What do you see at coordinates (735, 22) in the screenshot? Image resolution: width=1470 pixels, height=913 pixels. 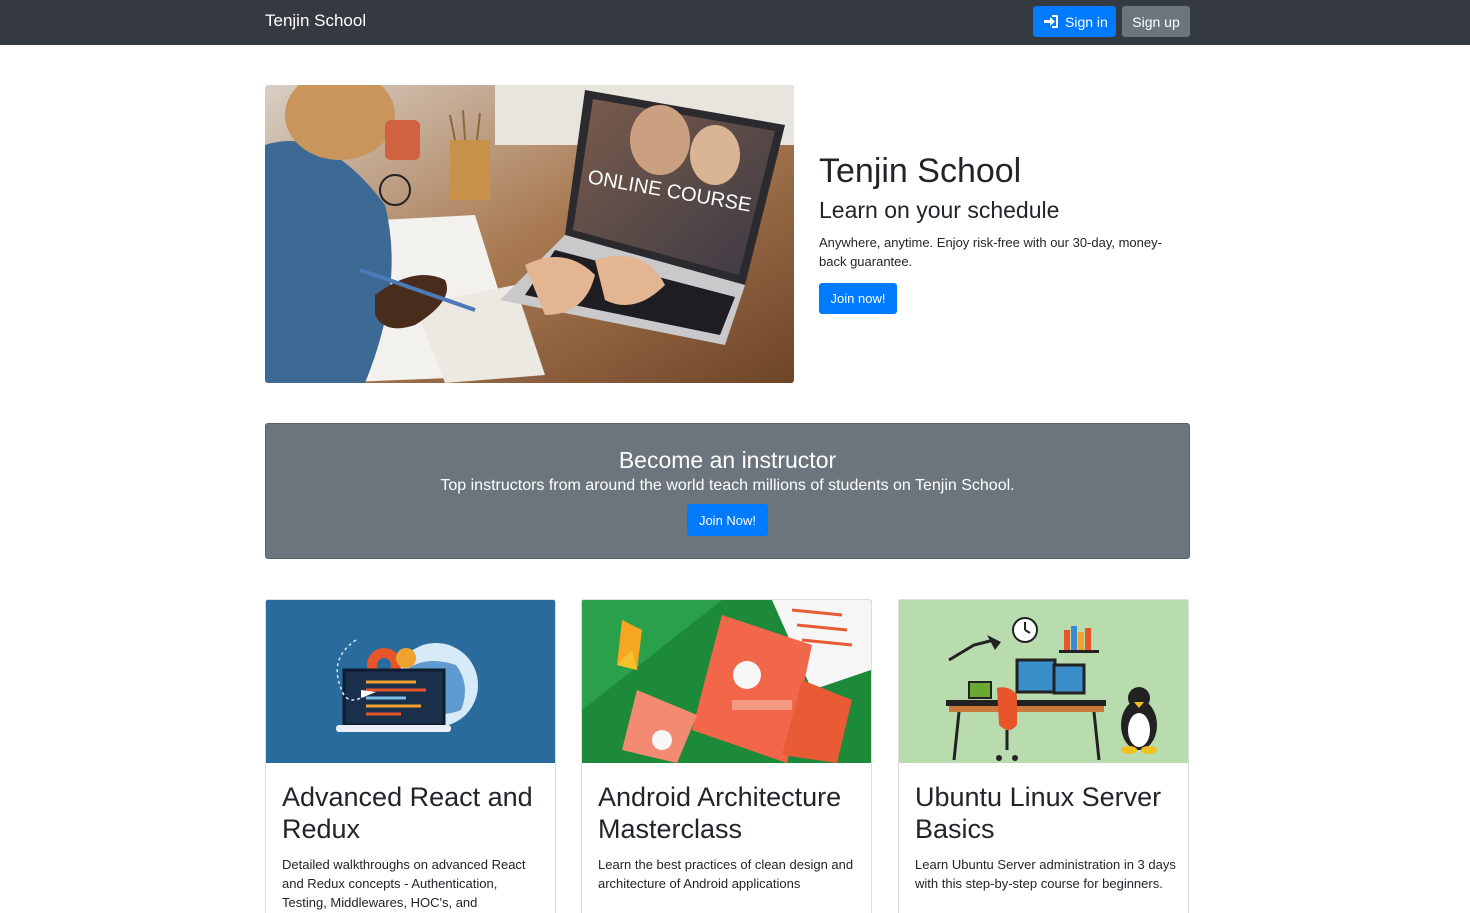 I see `navbar: Tenjin School Sign in Sign up` at bounding box center [735, 22].